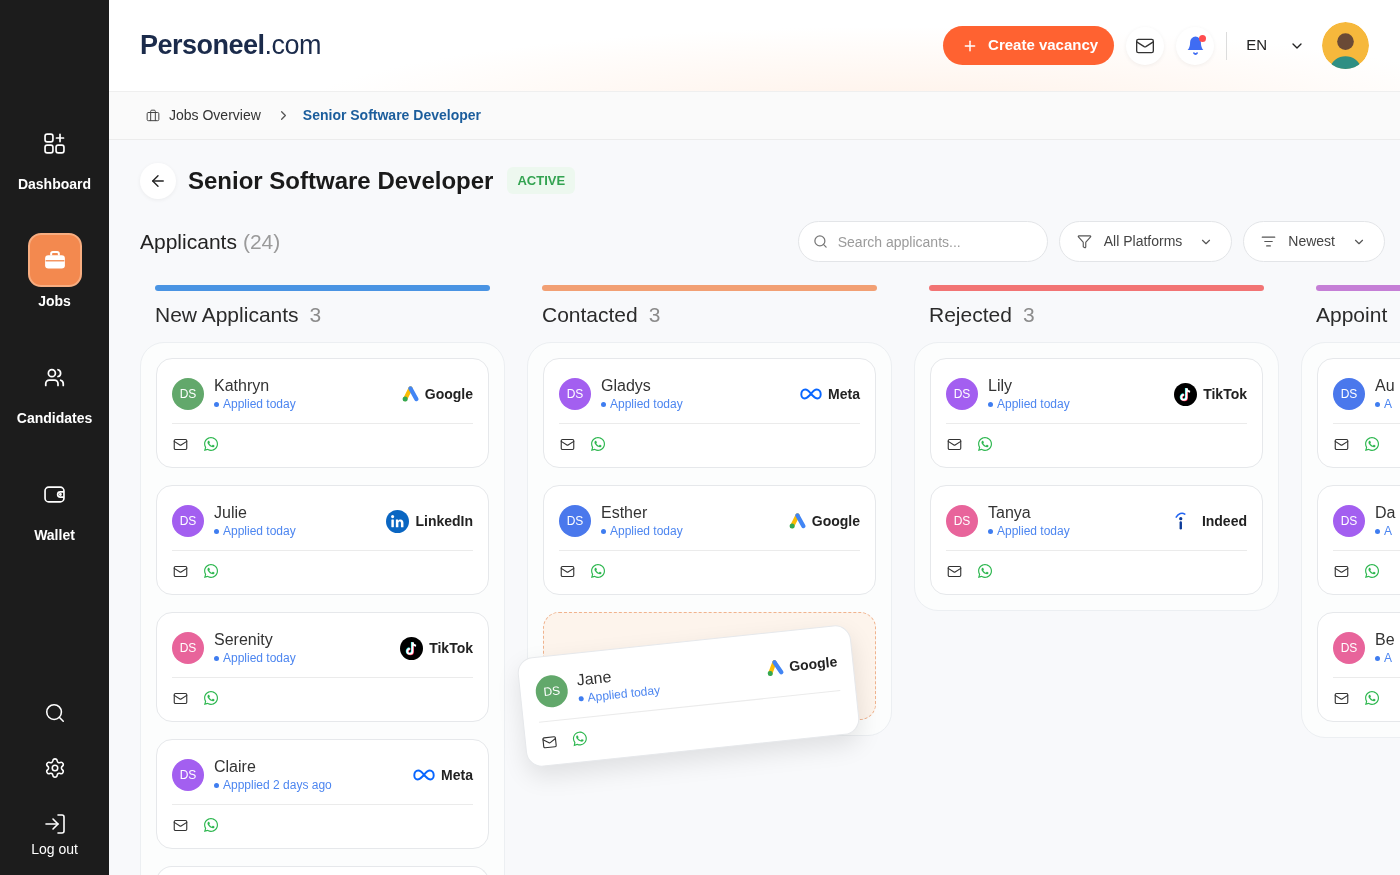 Image resolution: width=1400 pixels, height=875 pixels. I want to click on applicant-card: DS Kathryn Applied today Google, so click(322, 413).